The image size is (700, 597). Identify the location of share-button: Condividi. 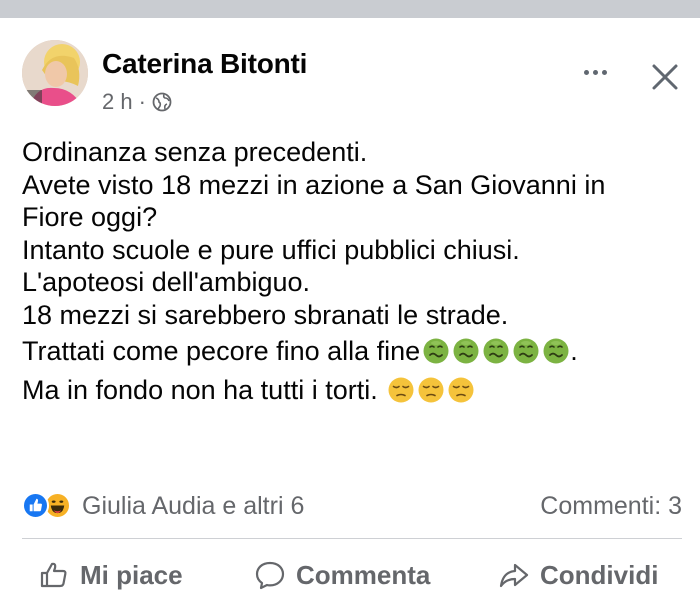
(578, 575).